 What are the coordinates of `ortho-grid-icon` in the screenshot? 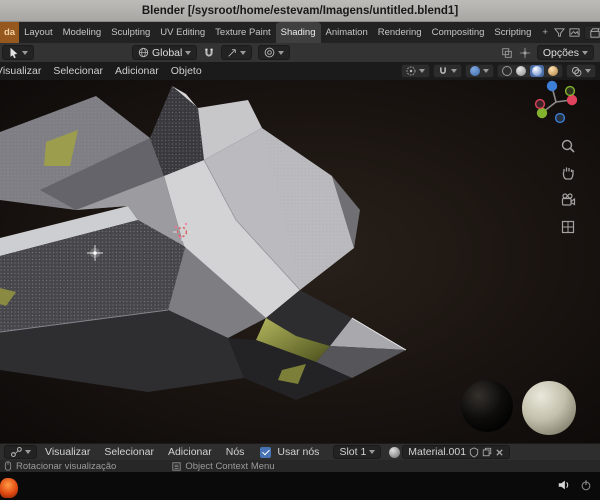 It's located at (568, 229).